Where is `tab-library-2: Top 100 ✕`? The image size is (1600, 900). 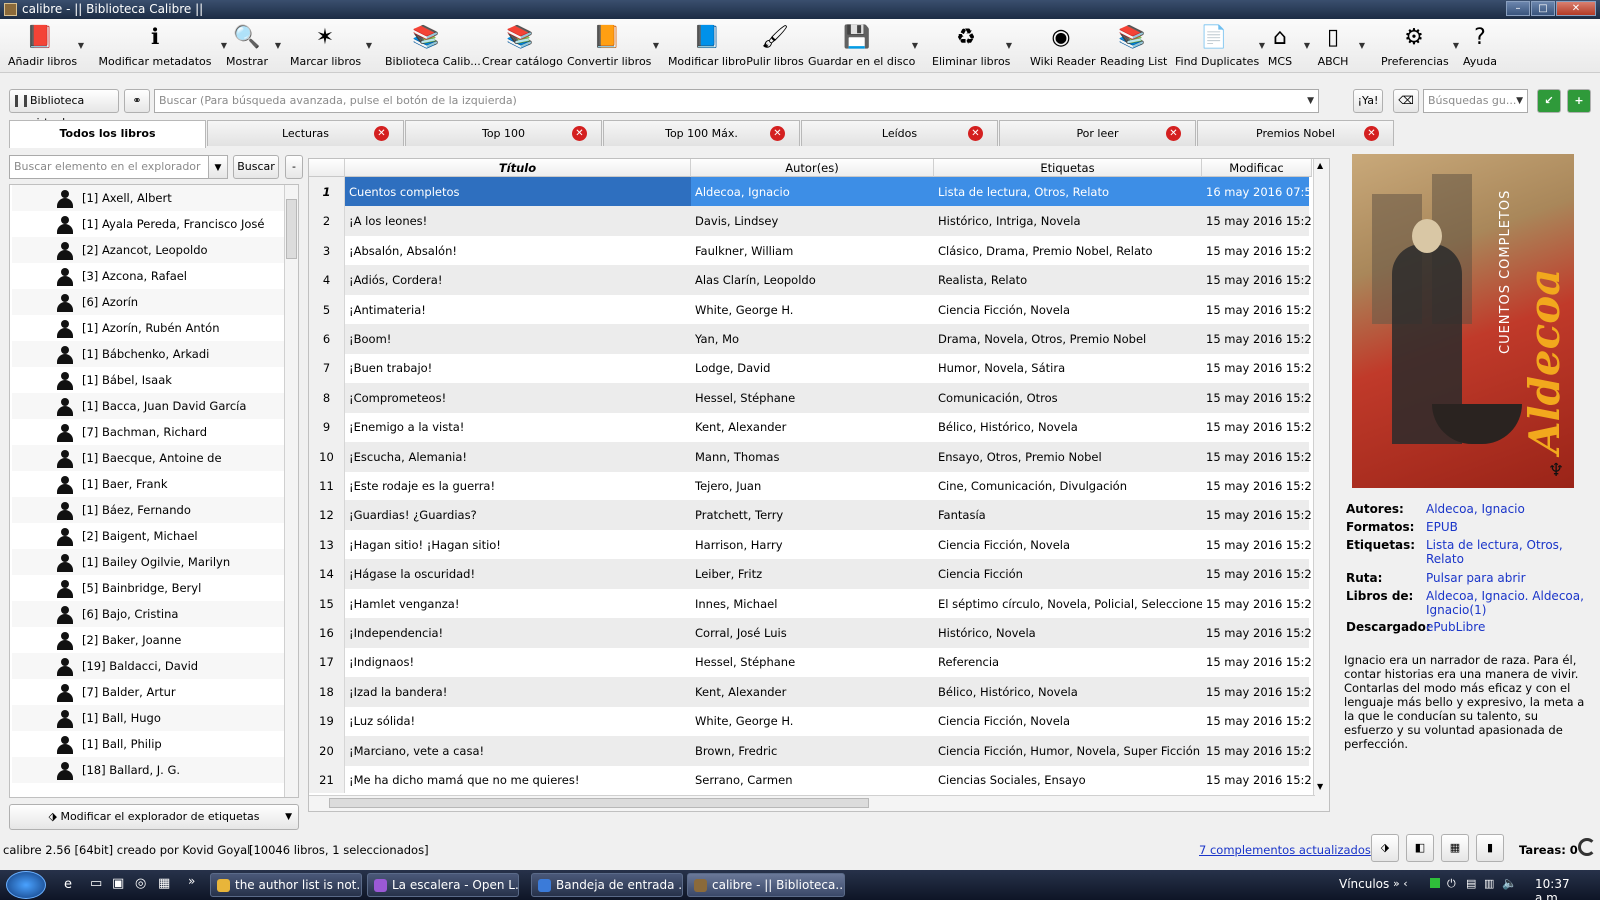
tab-library-2: Top 100 ✕ is located at coordinates (503, 133).